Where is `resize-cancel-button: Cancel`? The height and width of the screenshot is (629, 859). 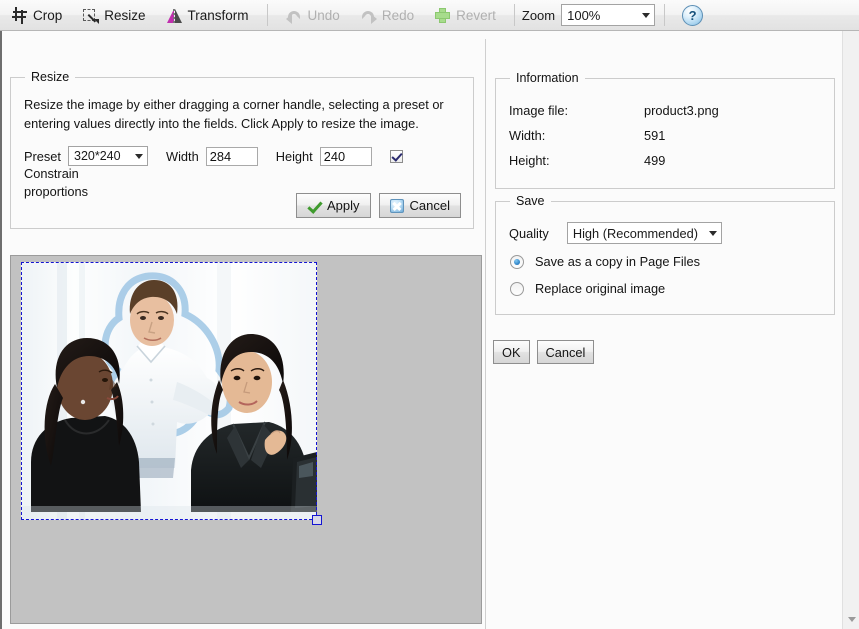 resize-cancel-button: Cancel is located at coordinates (419, 205).